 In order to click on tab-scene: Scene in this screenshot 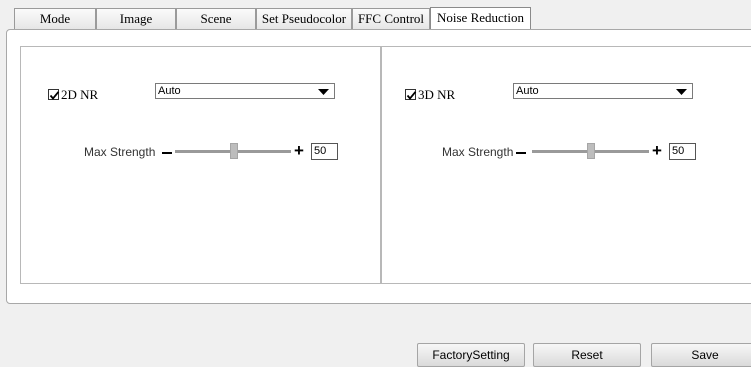, I will do `click(216, 18)`.